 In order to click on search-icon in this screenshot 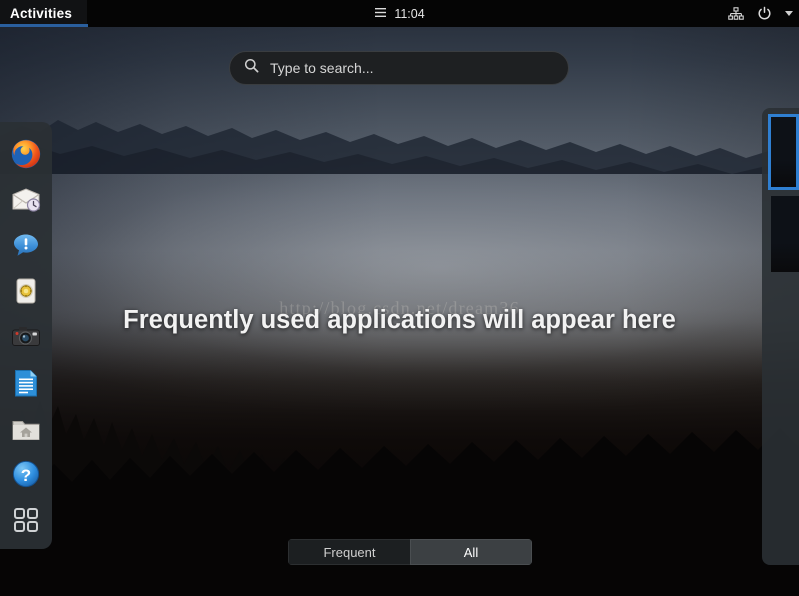, I will do `click(251, 68)`.